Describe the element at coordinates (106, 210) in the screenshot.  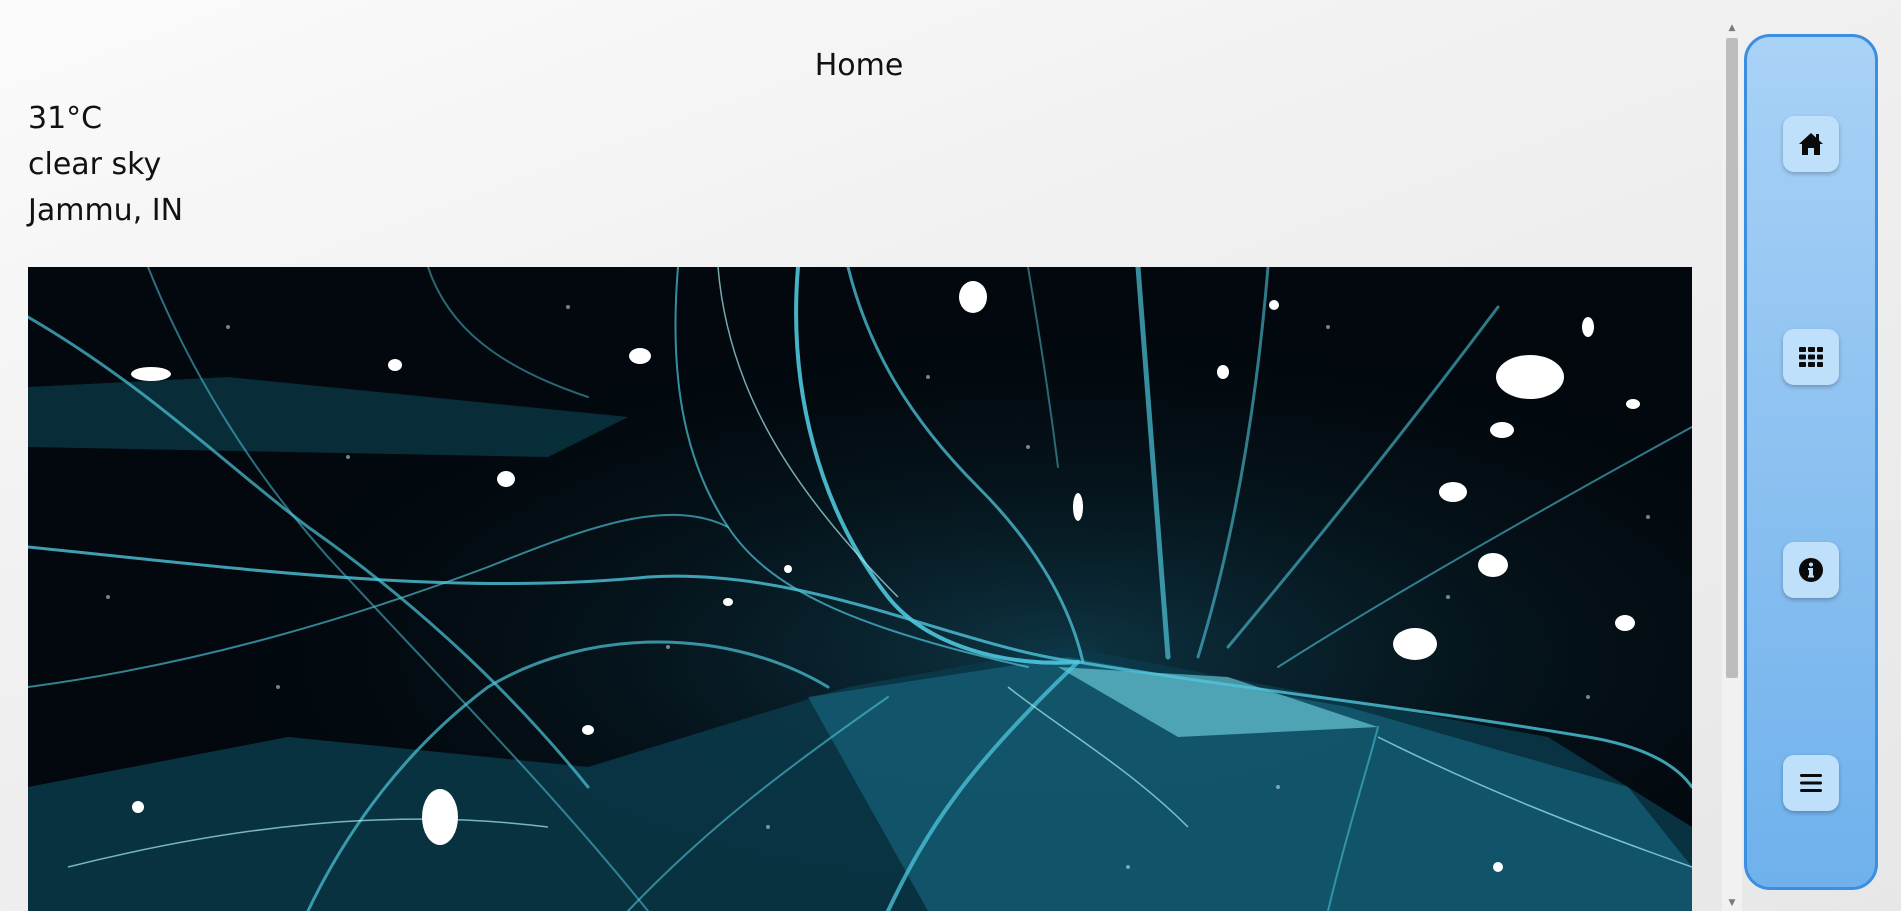
I see `weather-location: Jammu, IN` at that location.